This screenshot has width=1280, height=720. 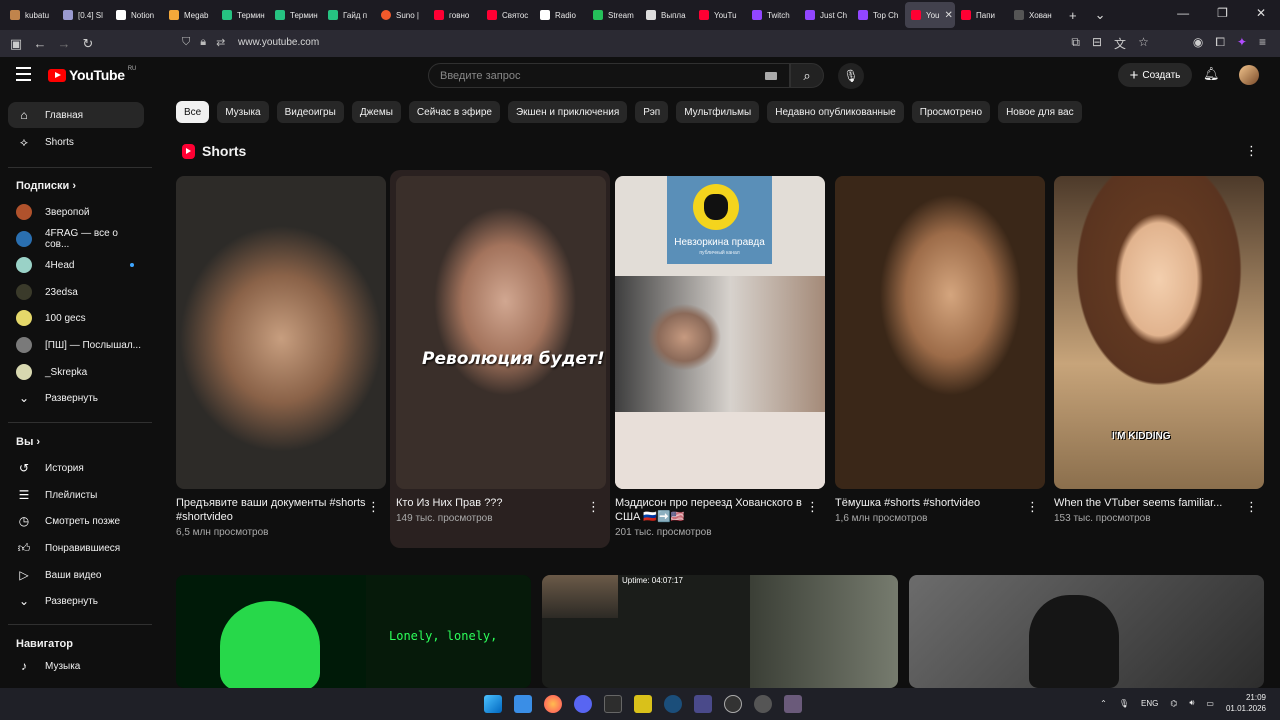 What do you see at coordinates (1242, 43) in the screenshot?
I see `extension-purple-icon: ✦` at bounding box center [1242, 43].